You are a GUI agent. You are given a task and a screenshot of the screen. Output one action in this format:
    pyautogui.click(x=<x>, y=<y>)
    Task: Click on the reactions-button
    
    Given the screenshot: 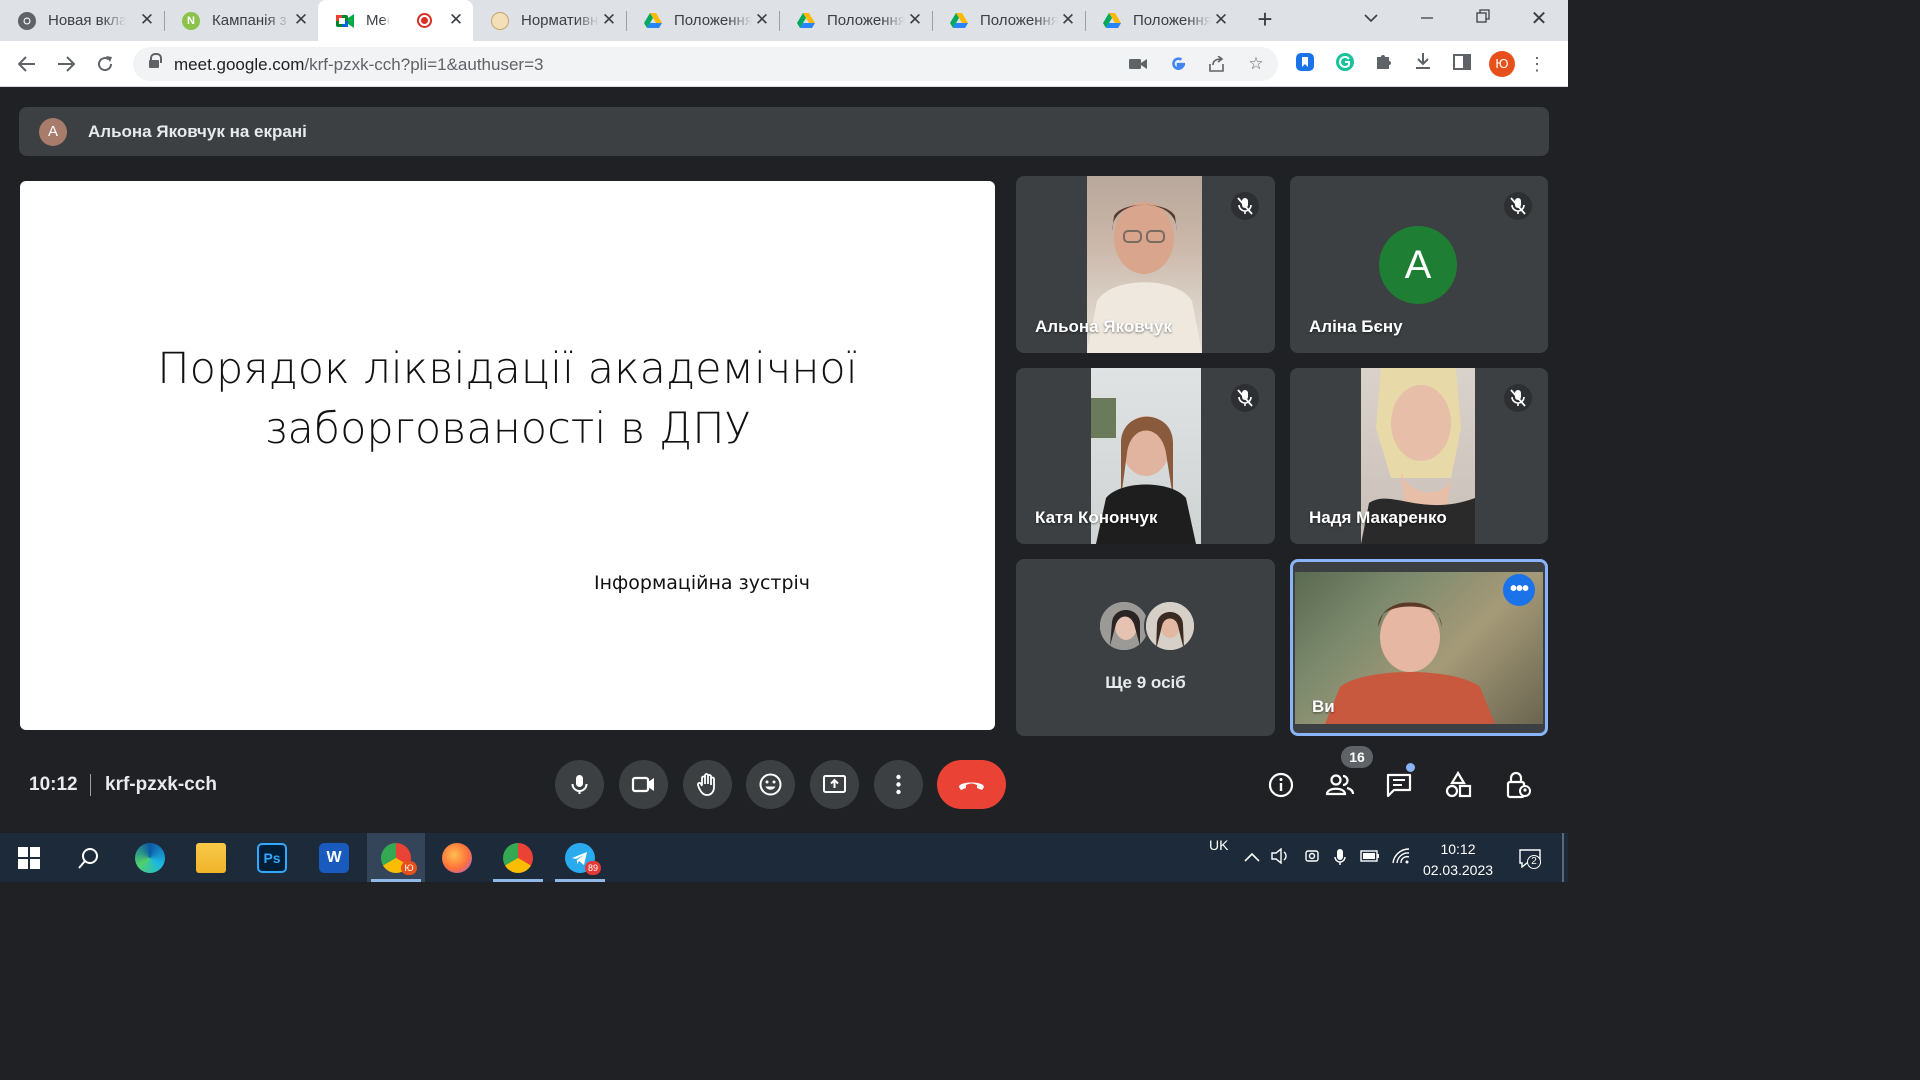 What is the action you would take?
    pyautogui.click(x=770, y=784)
    